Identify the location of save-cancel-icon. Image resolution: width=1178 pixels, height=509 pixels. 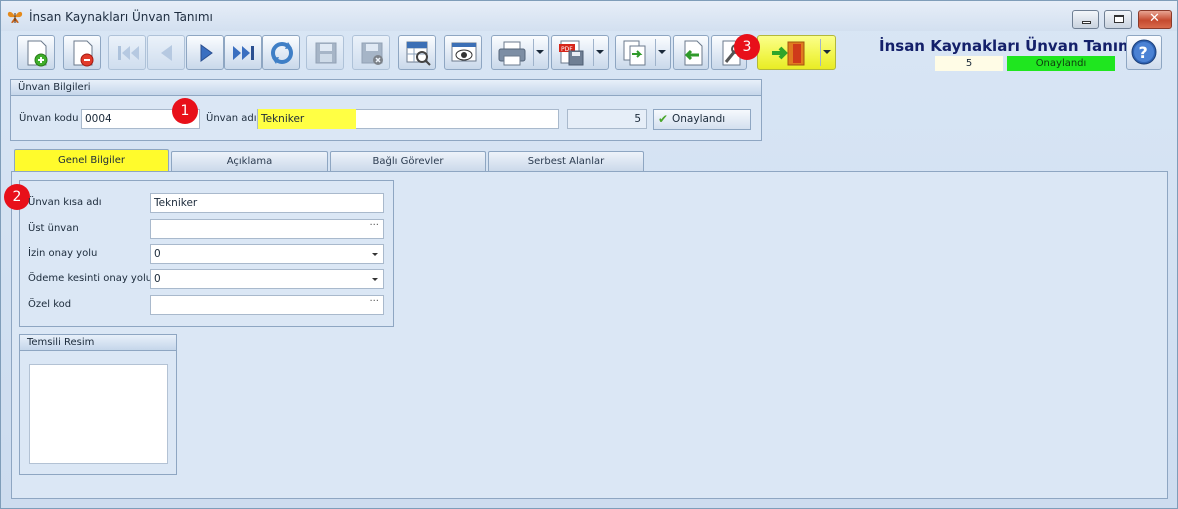
(372, 53).